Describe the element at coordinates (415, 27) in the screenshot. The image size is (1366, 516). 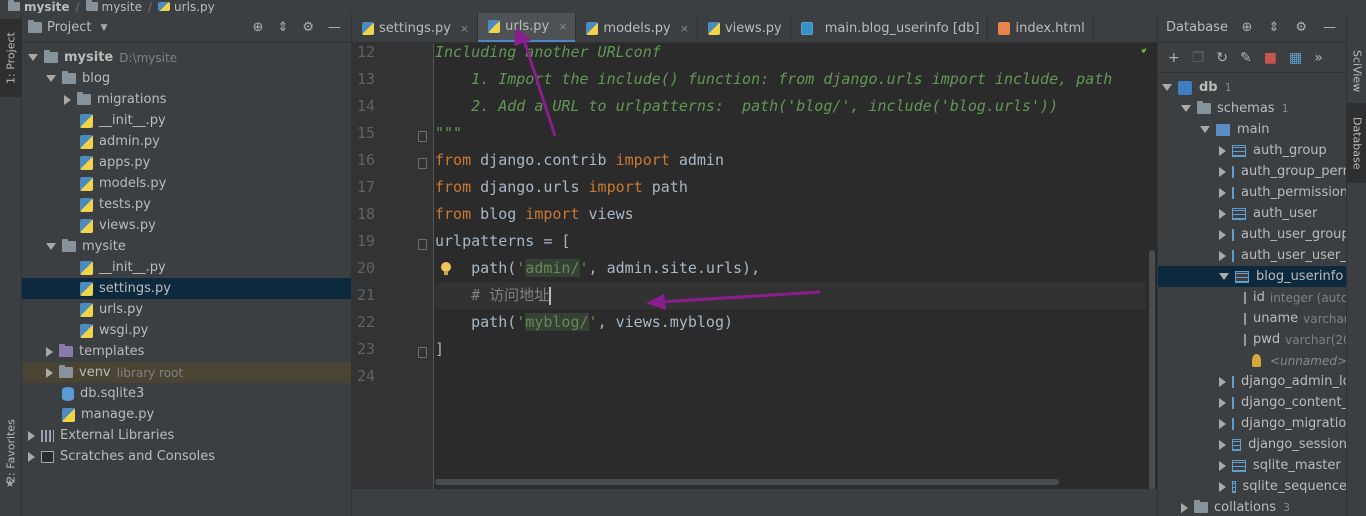
I see `tab-settings-py: settings.py ×` at that location.